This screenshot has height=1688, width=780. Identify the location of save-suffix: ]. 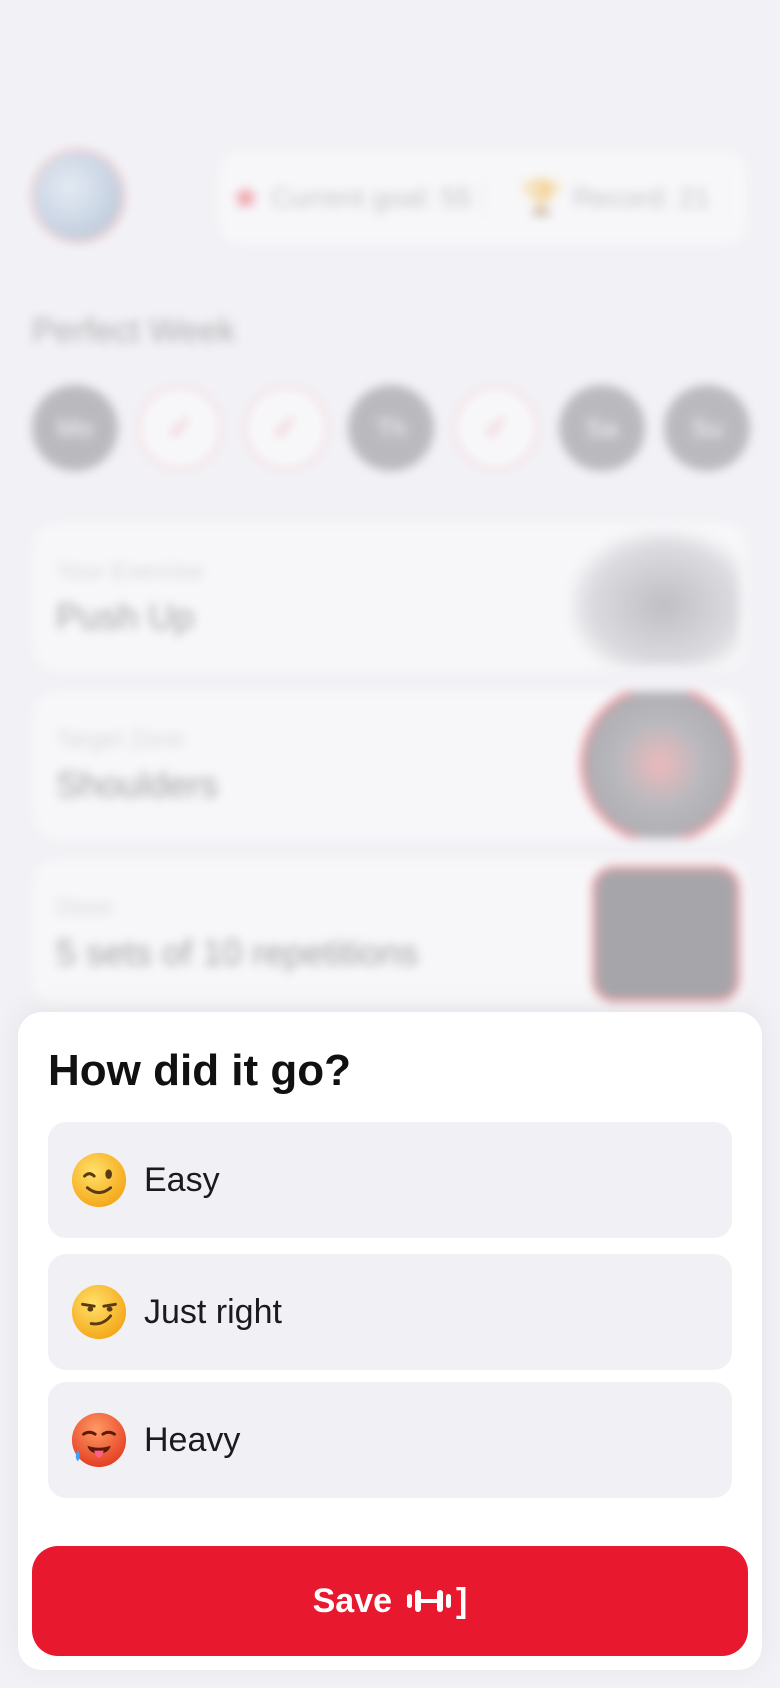
(462, 1600).